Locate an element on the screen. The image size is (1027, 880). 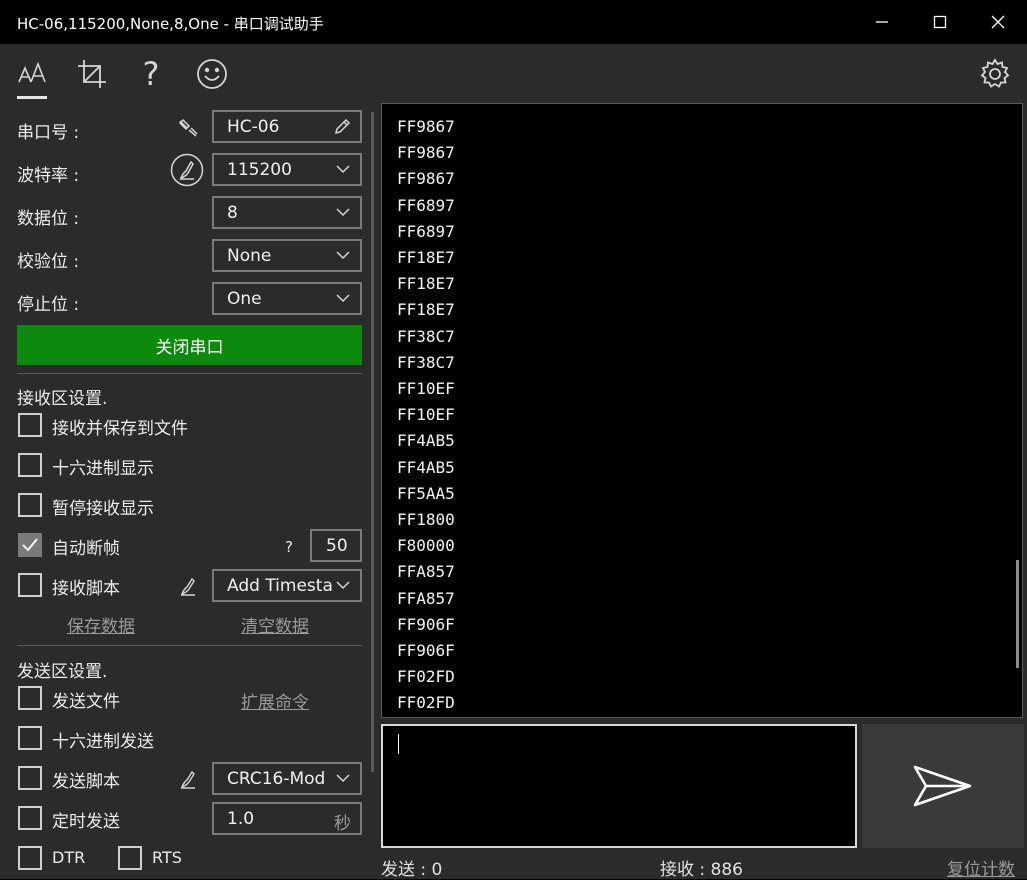
receive-script-value: Add Timesta is located at coordinates (280, 585).